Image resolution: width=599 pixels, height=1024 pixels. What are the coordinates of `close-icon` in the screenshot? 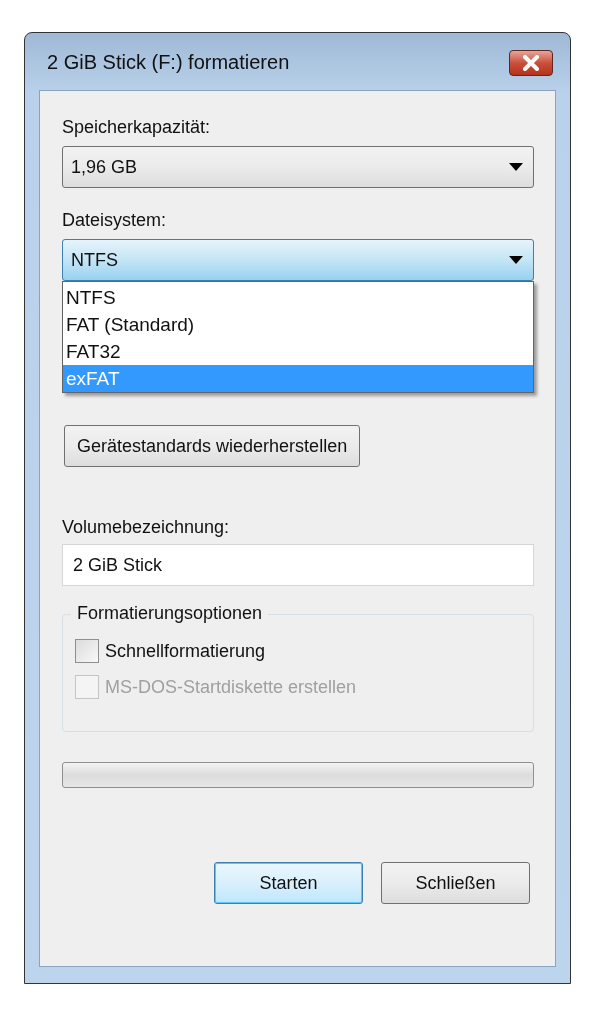 It's located at (531, 62).